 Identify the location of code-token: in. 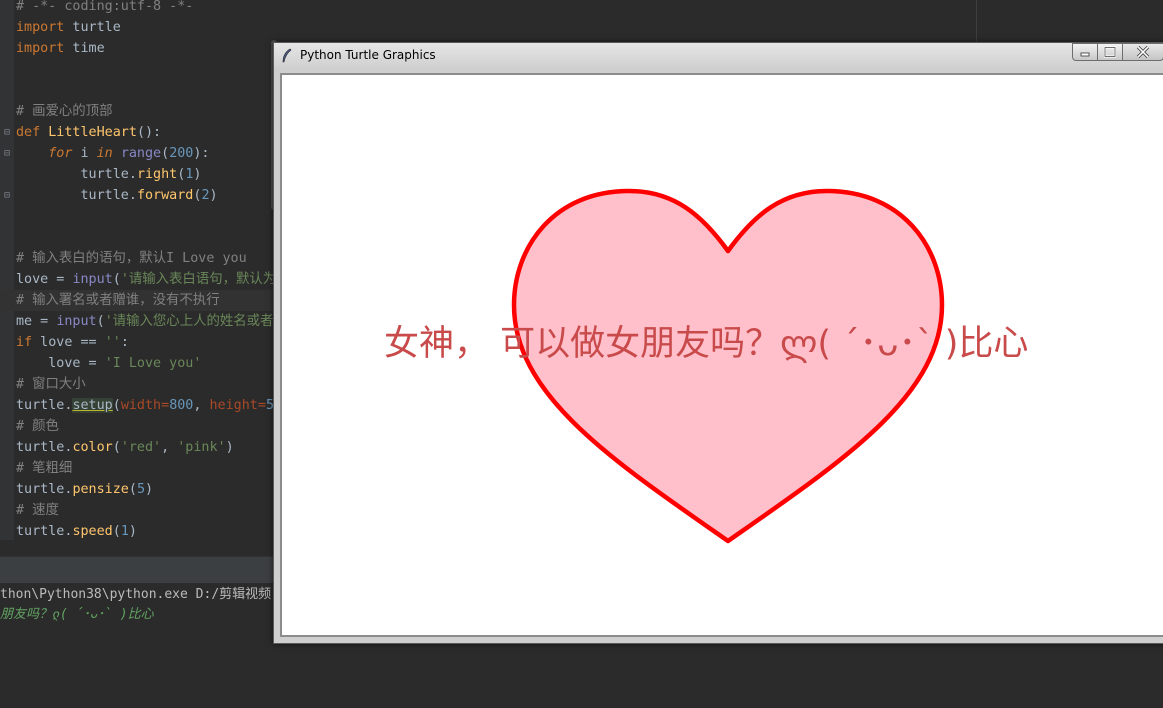
(104, 153).